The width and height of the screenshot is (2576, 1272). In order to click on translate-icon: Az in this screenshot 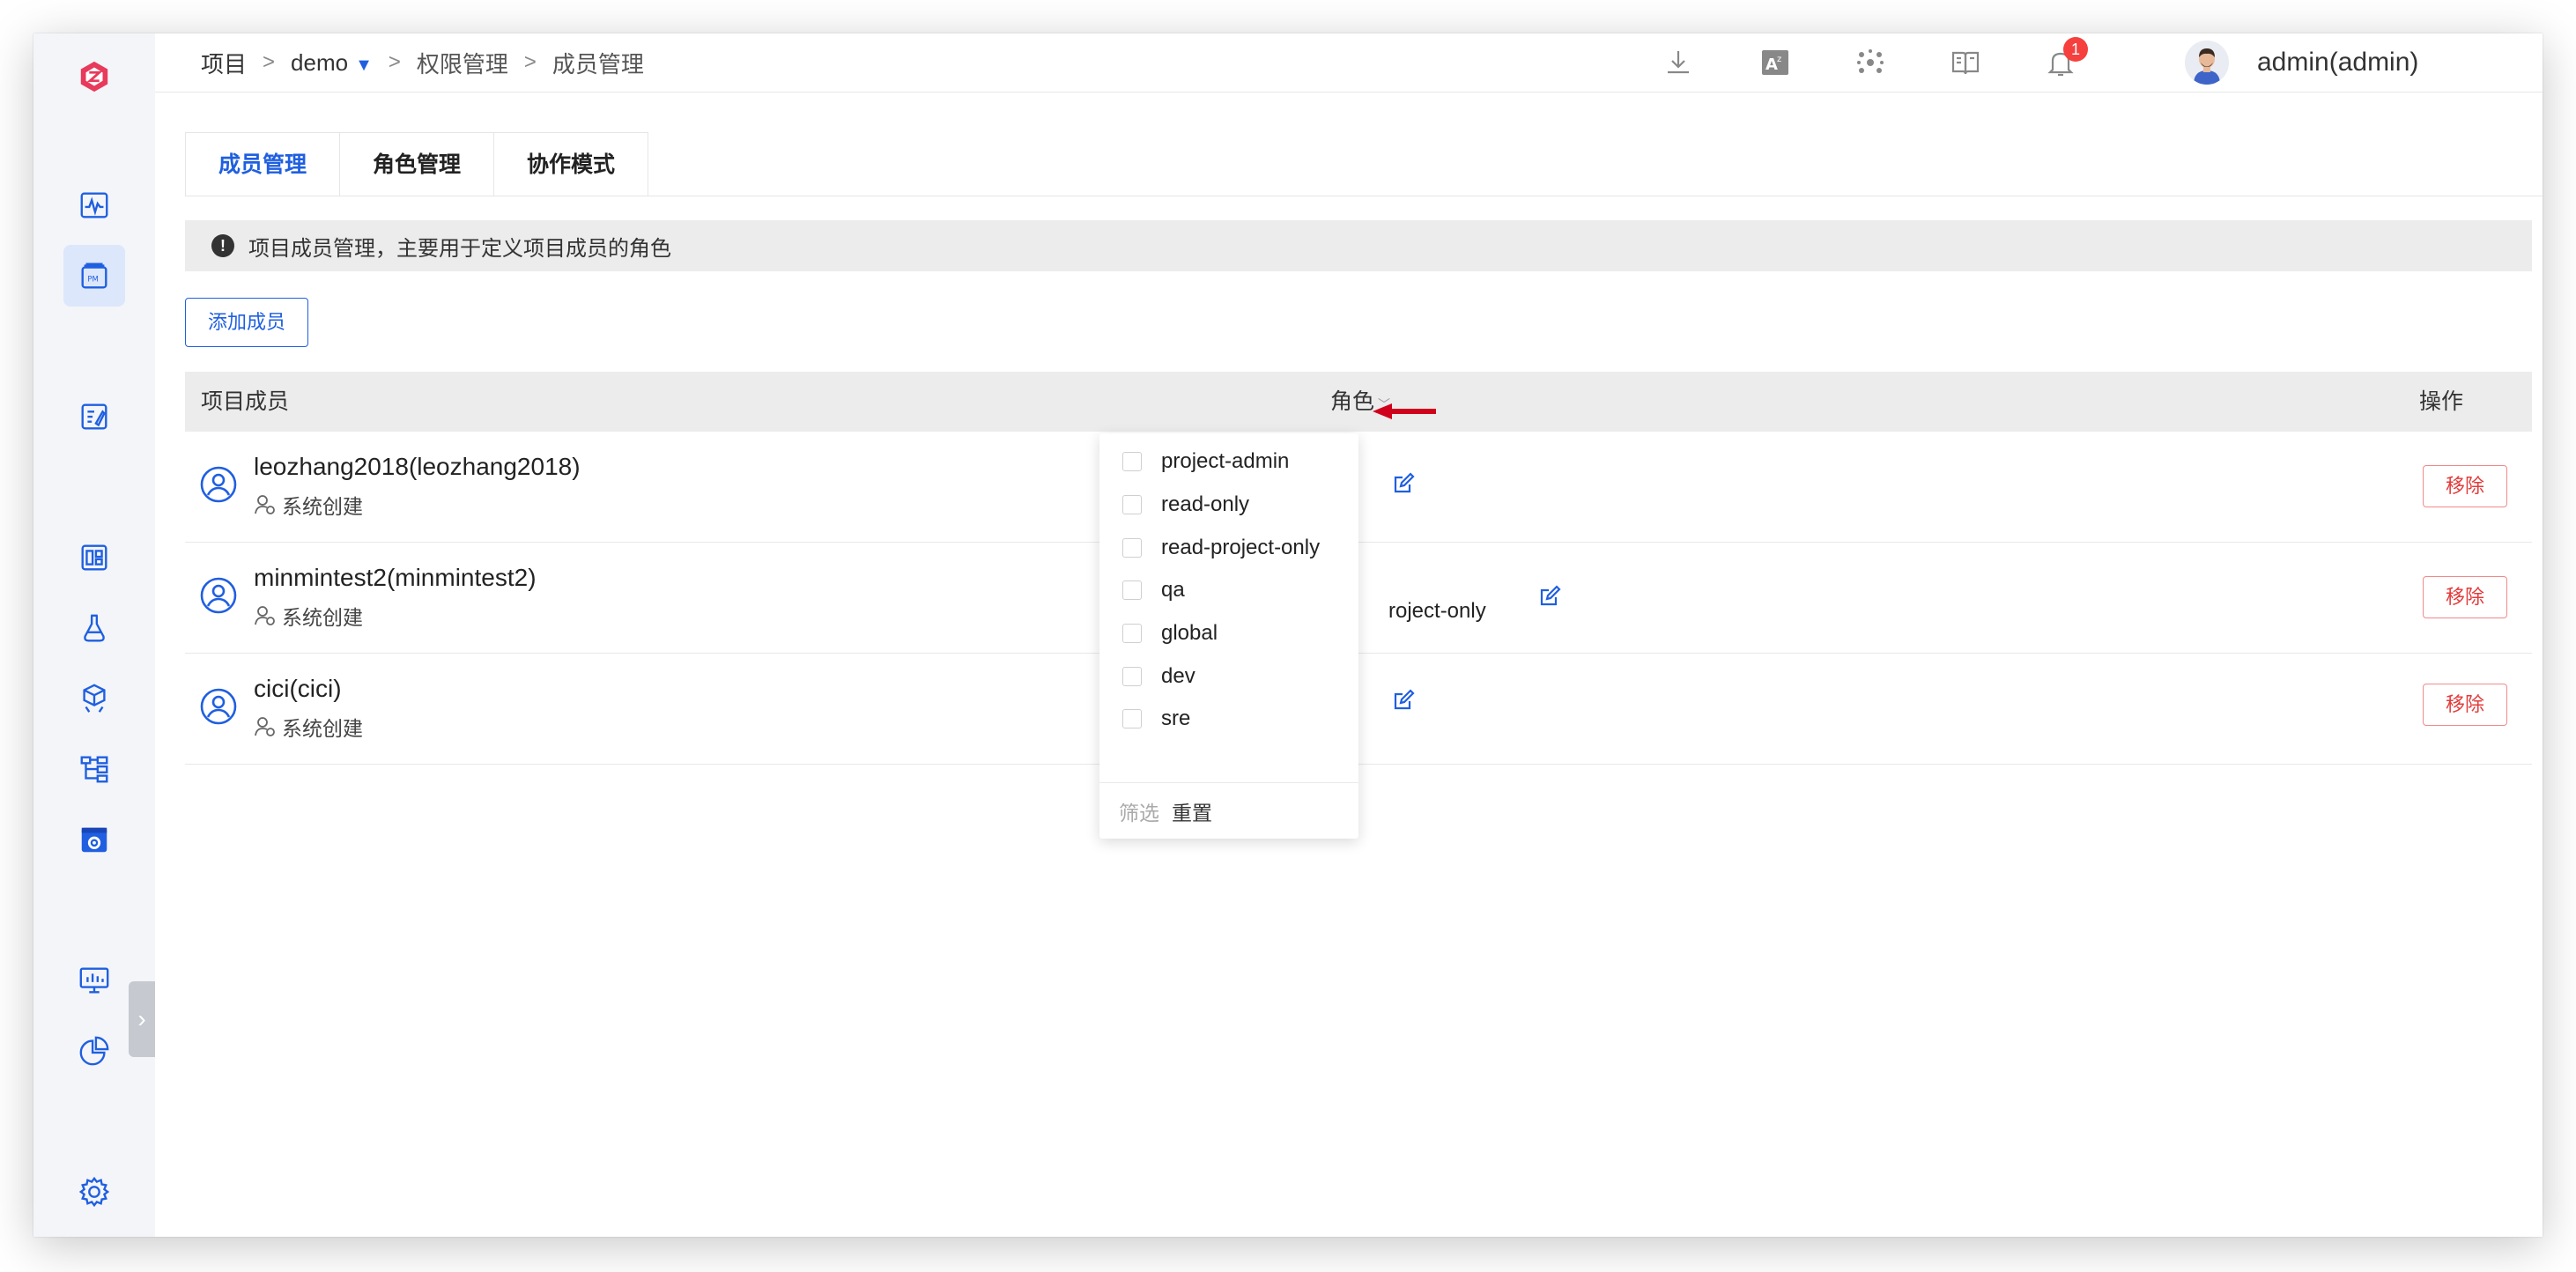, I will do `click(1775, 63)`.